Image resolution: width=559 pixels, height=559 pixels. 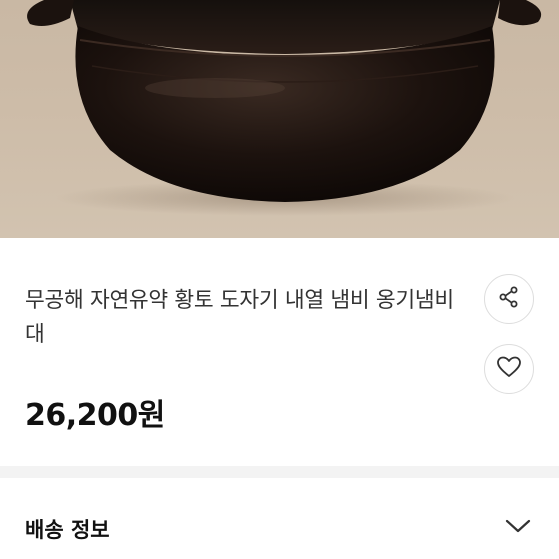 I want to click on chevron-down-icon, so click(x=518, y=528).